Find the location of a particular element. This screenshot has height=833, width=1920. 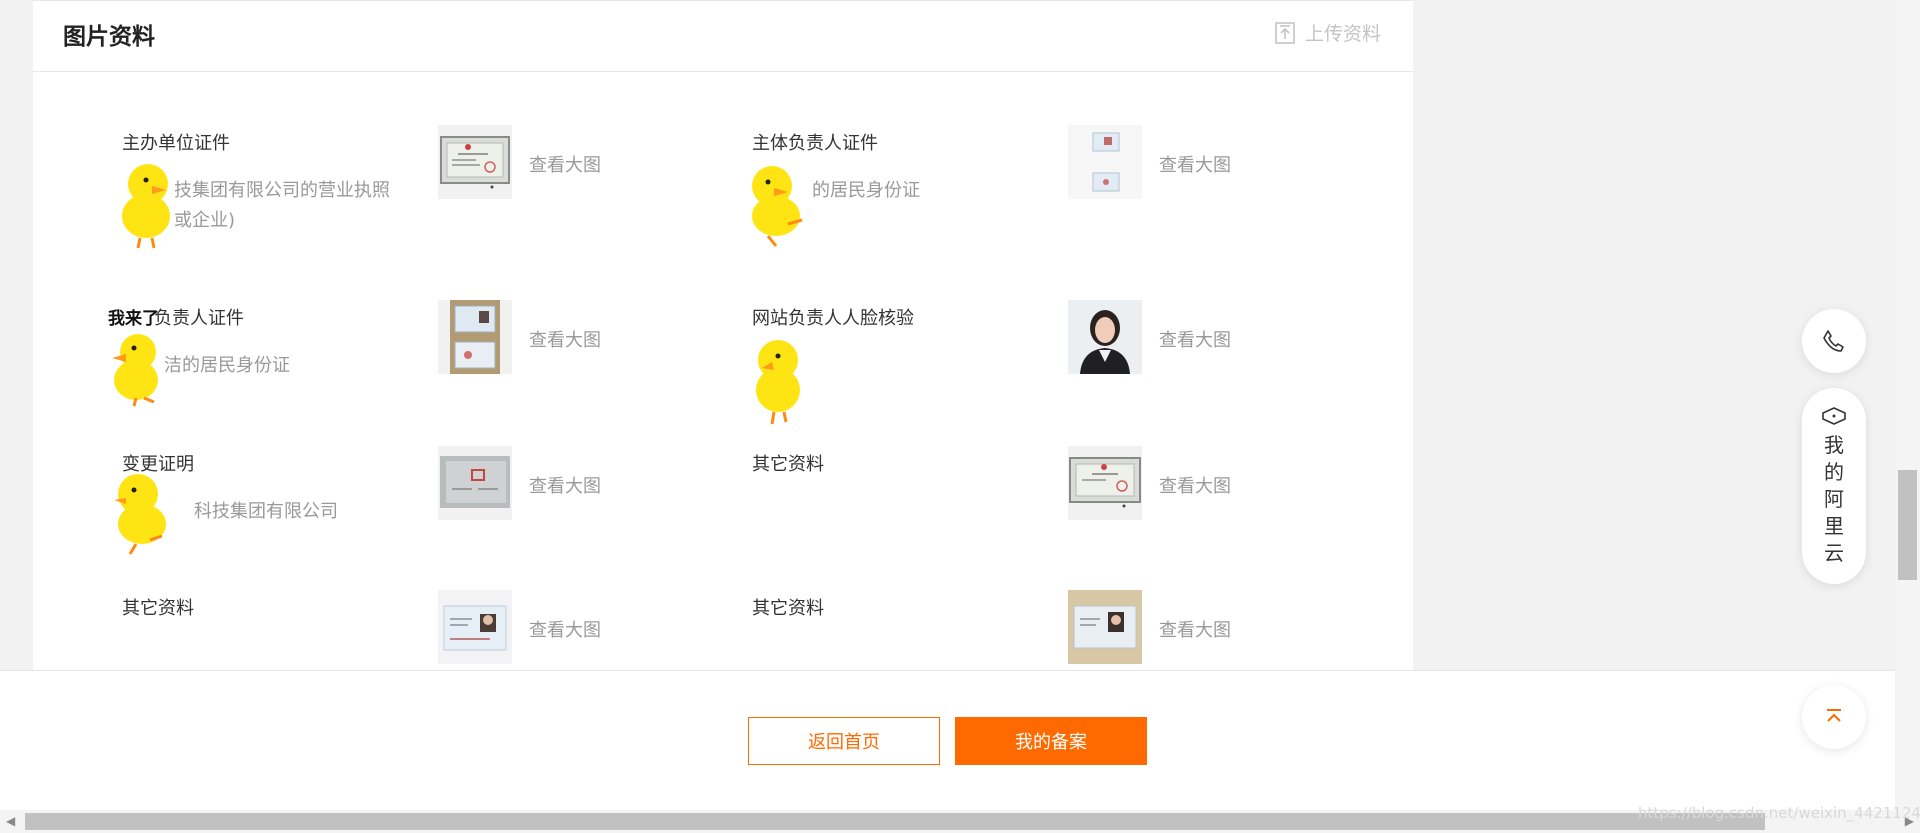

scroll-left-arrow-icon: ◀ is located at coordinates (10, 821).